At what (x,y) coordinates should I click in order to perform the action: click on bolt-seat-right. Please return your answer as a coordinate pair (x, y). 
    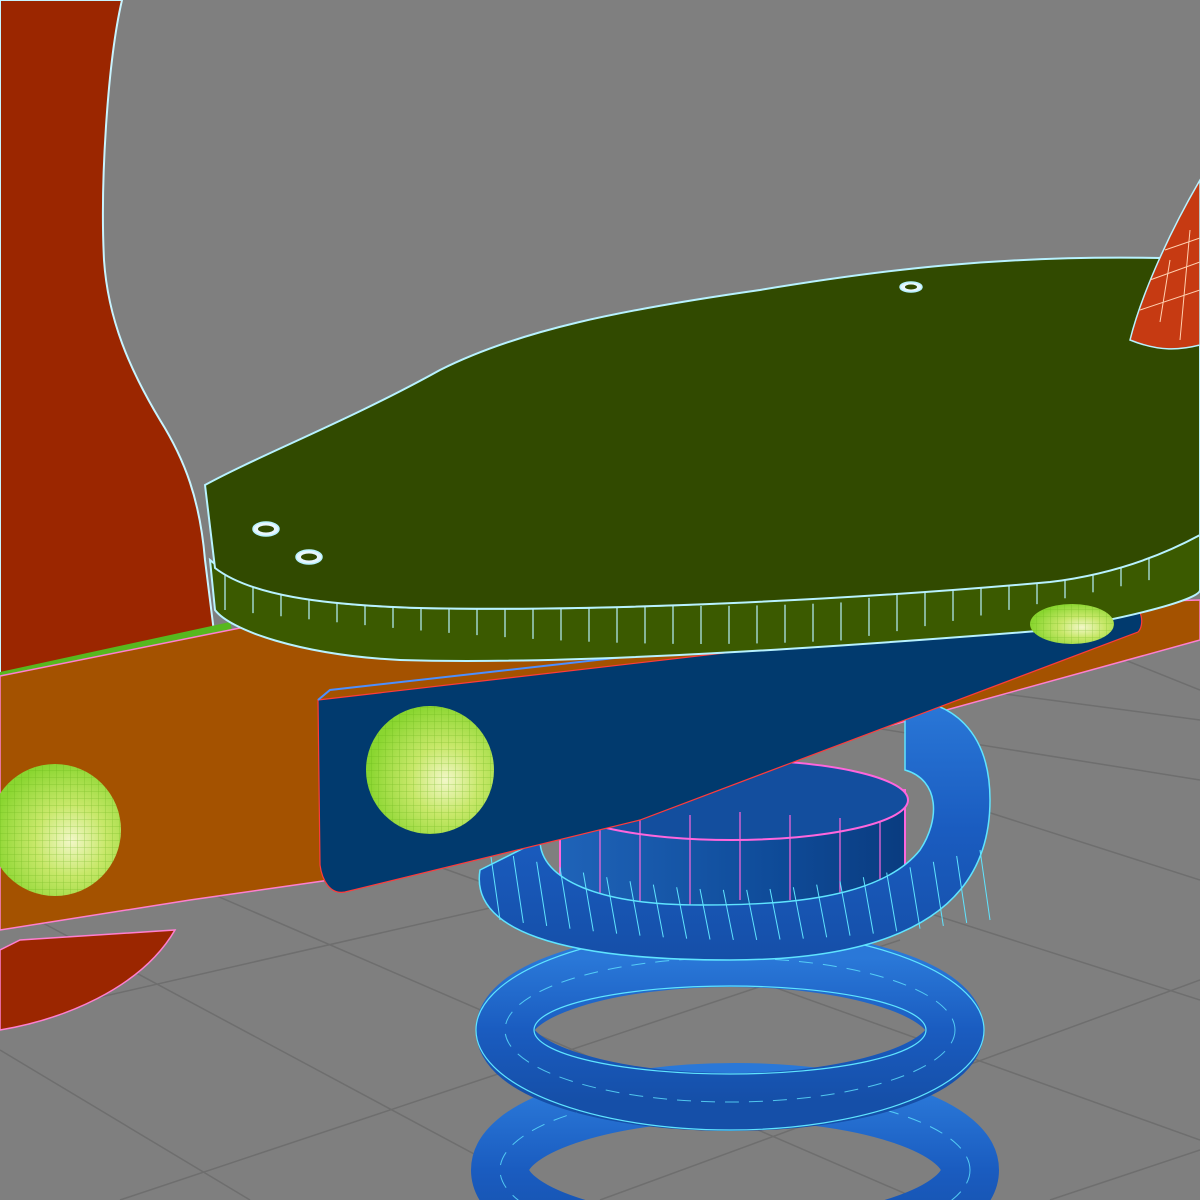
    Looking at the image, I should click on (1072, 624).